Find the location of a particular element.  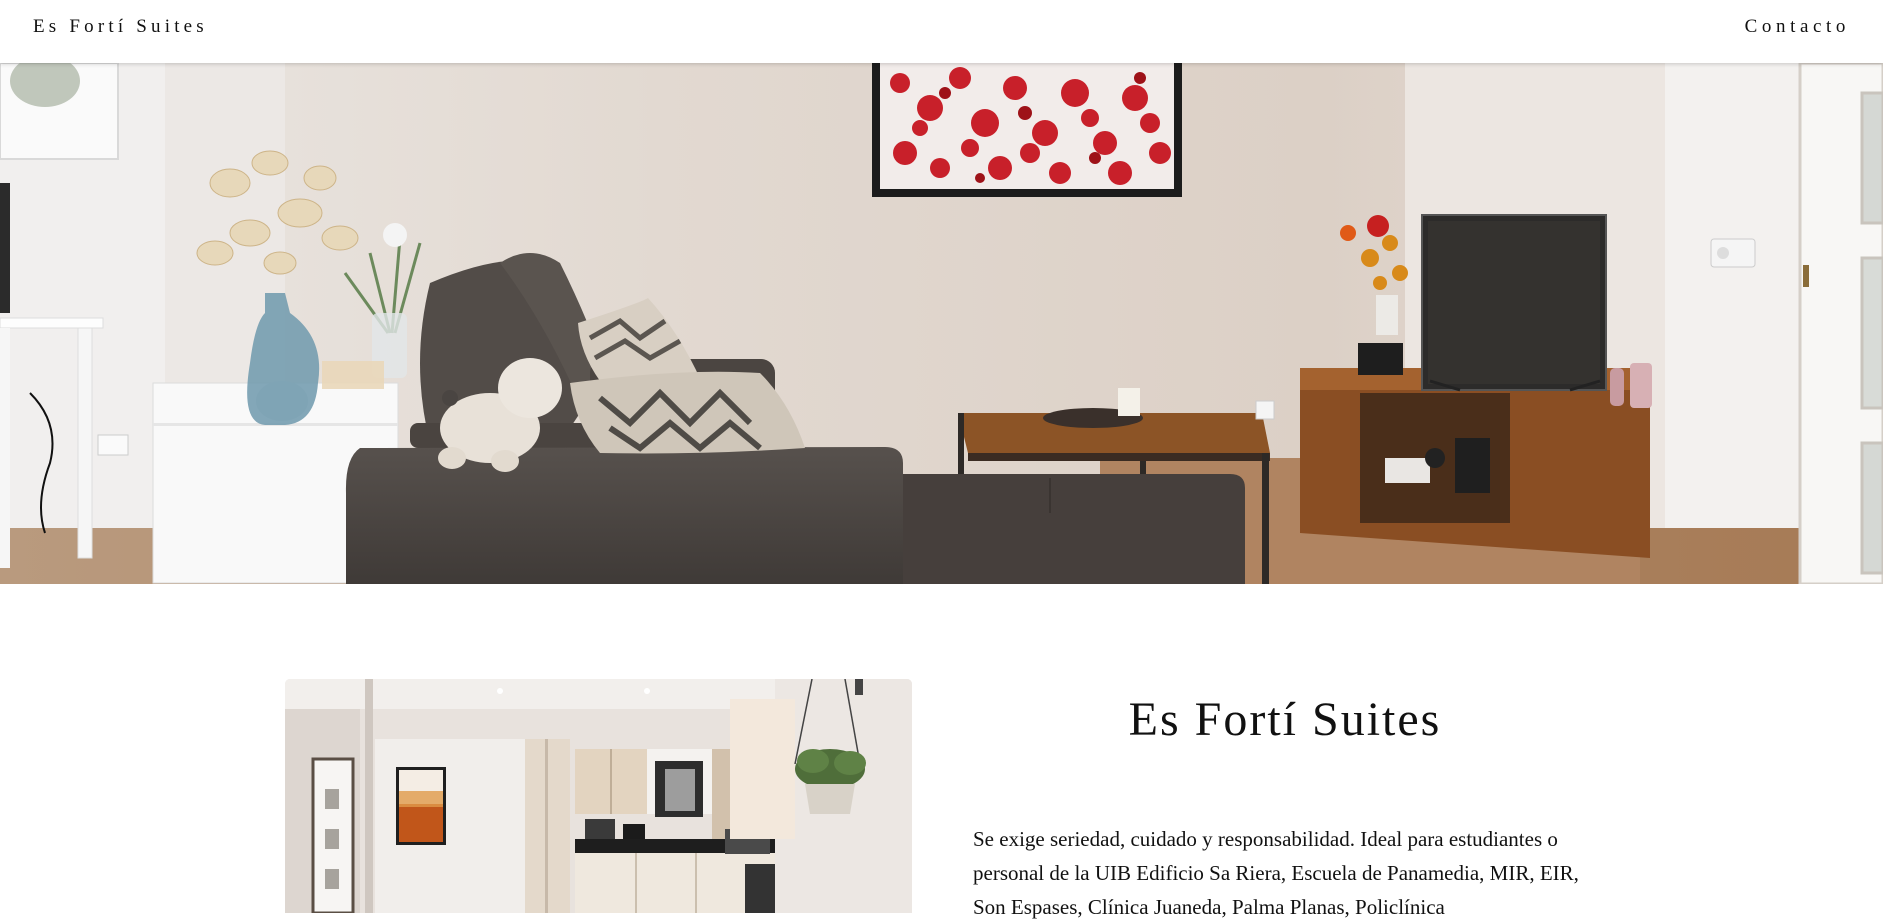

kitchen-illustration is located at coordinates (598, 796).